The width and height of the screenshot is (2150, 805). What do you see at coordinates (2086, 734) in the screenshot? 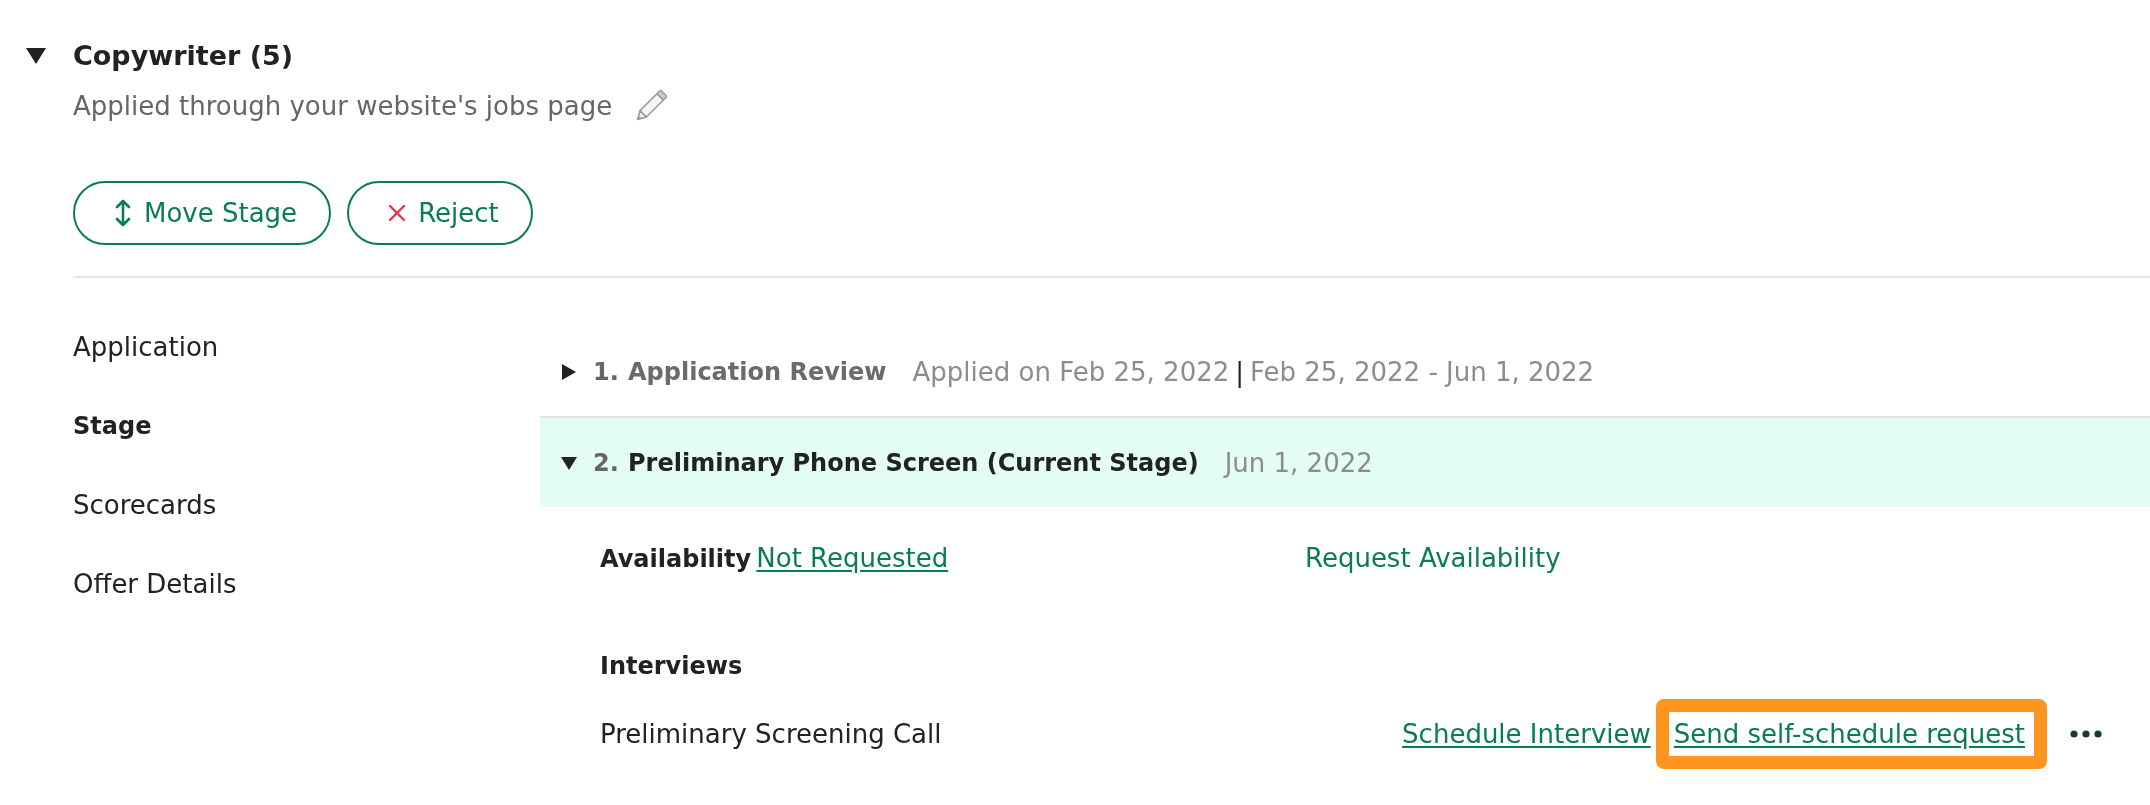
I see `more-options-icon` at bounding box center [2086, 734].